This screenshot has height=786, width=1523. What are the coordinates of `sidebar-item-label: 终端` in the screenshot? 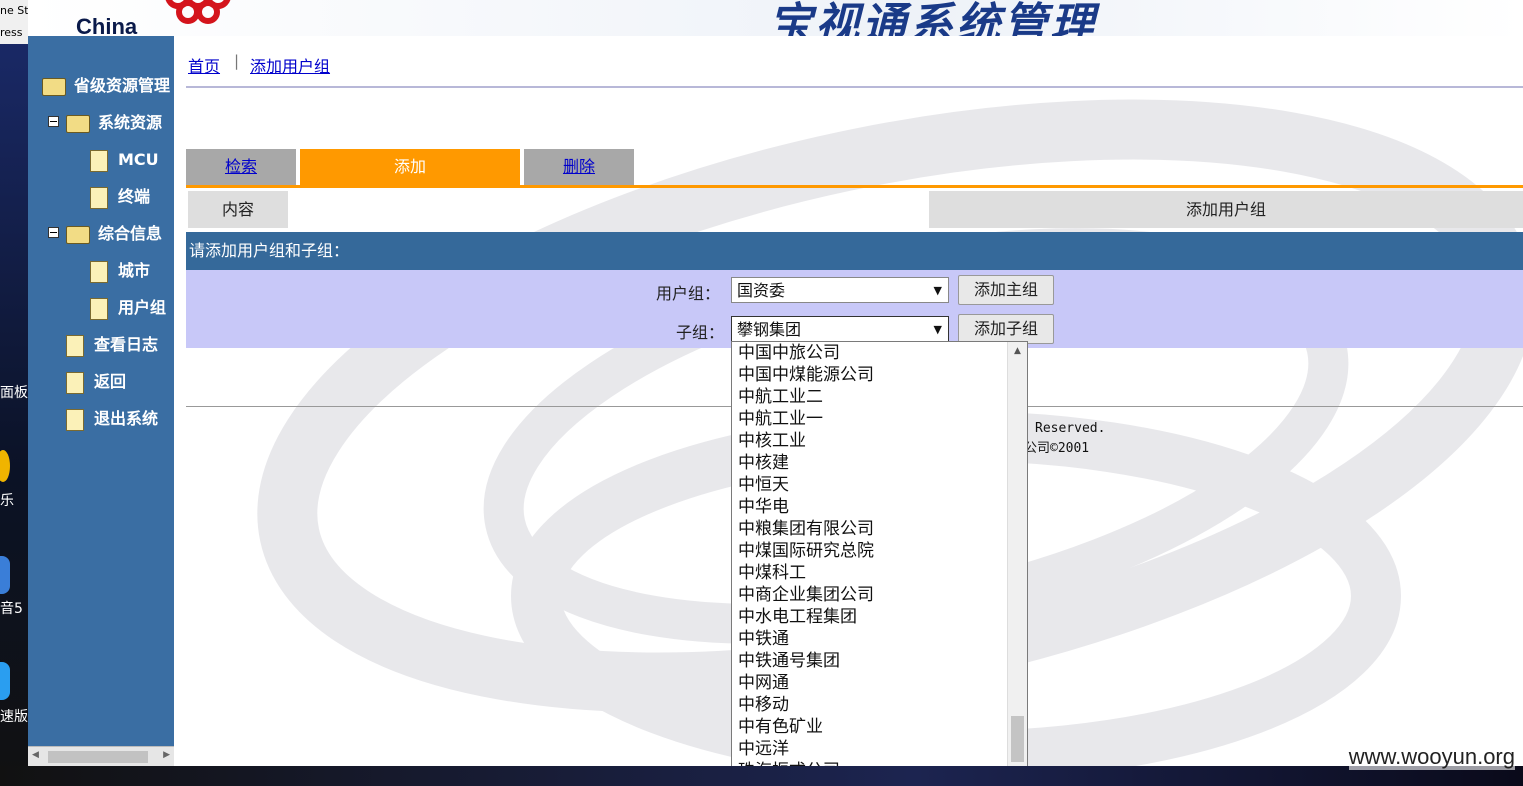 It's located at (134, 196).